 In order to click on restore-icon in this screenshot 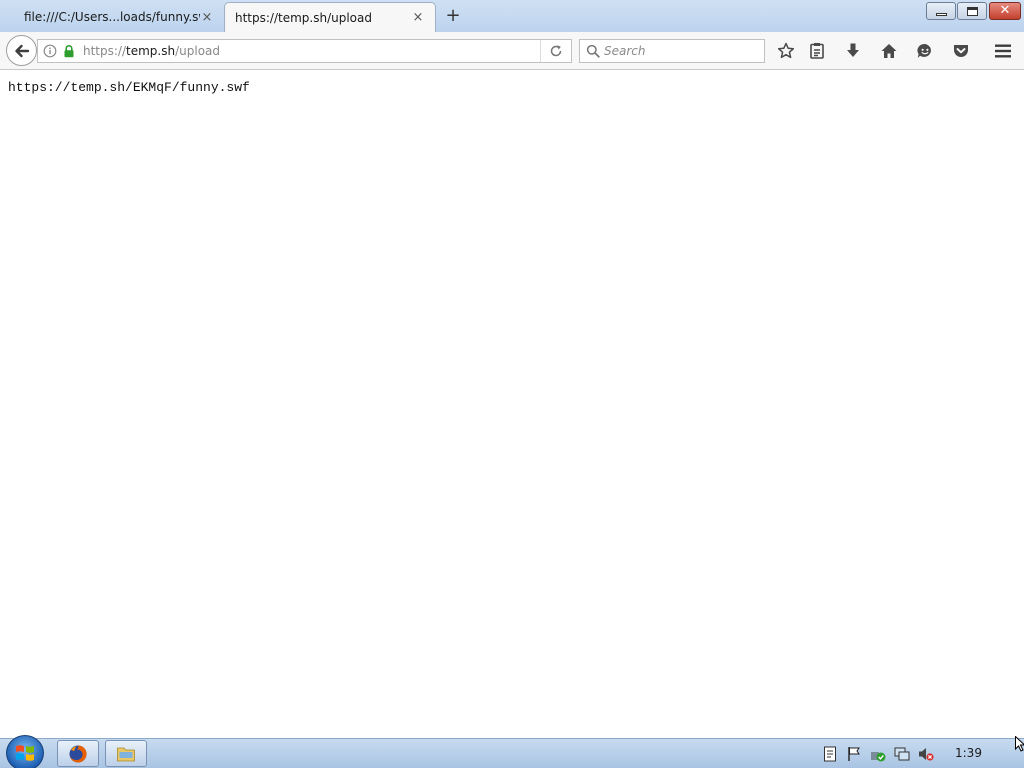, I will do `click(972, 11)`.